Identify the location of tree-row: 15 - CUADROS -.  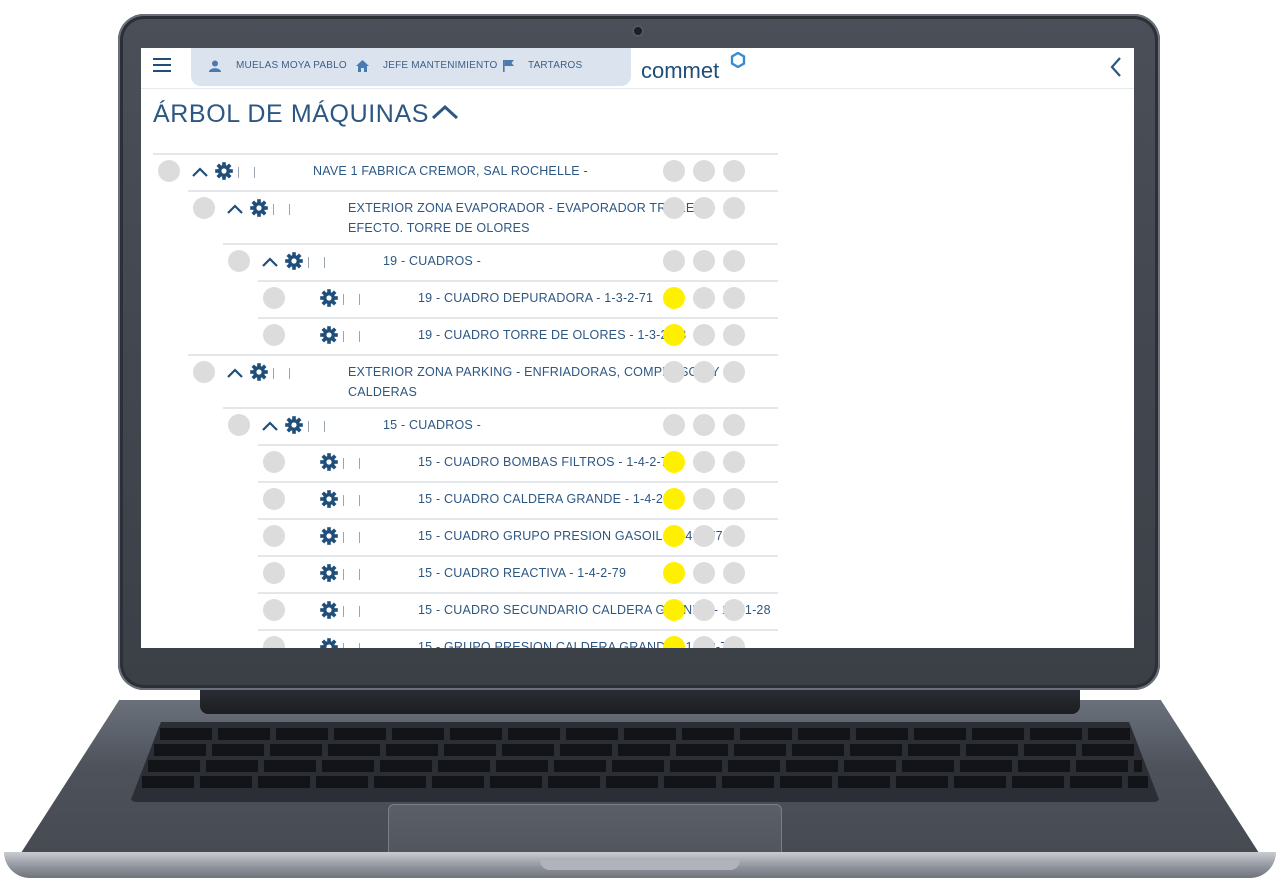
(500, 425).